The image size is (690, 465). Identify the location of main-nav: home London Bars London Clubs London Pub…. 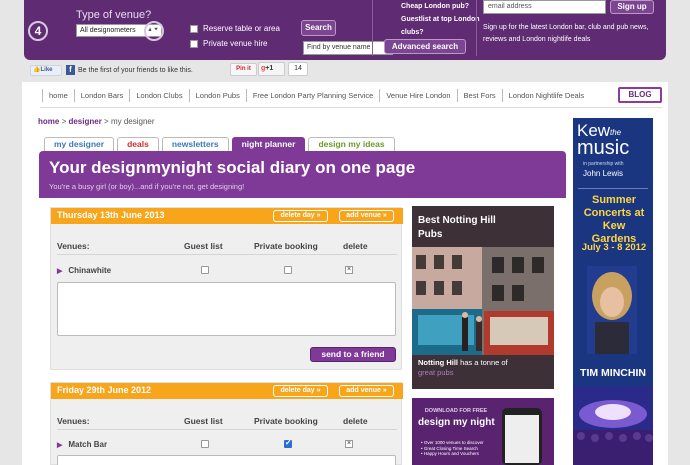
(316, 95).